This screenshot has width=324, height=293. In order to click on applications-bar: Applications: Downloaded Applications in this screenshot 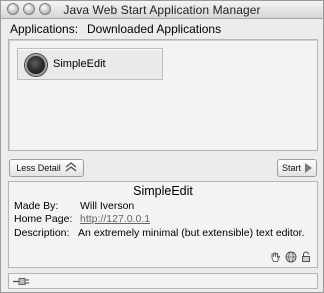, I will do `click(162, 29)`.